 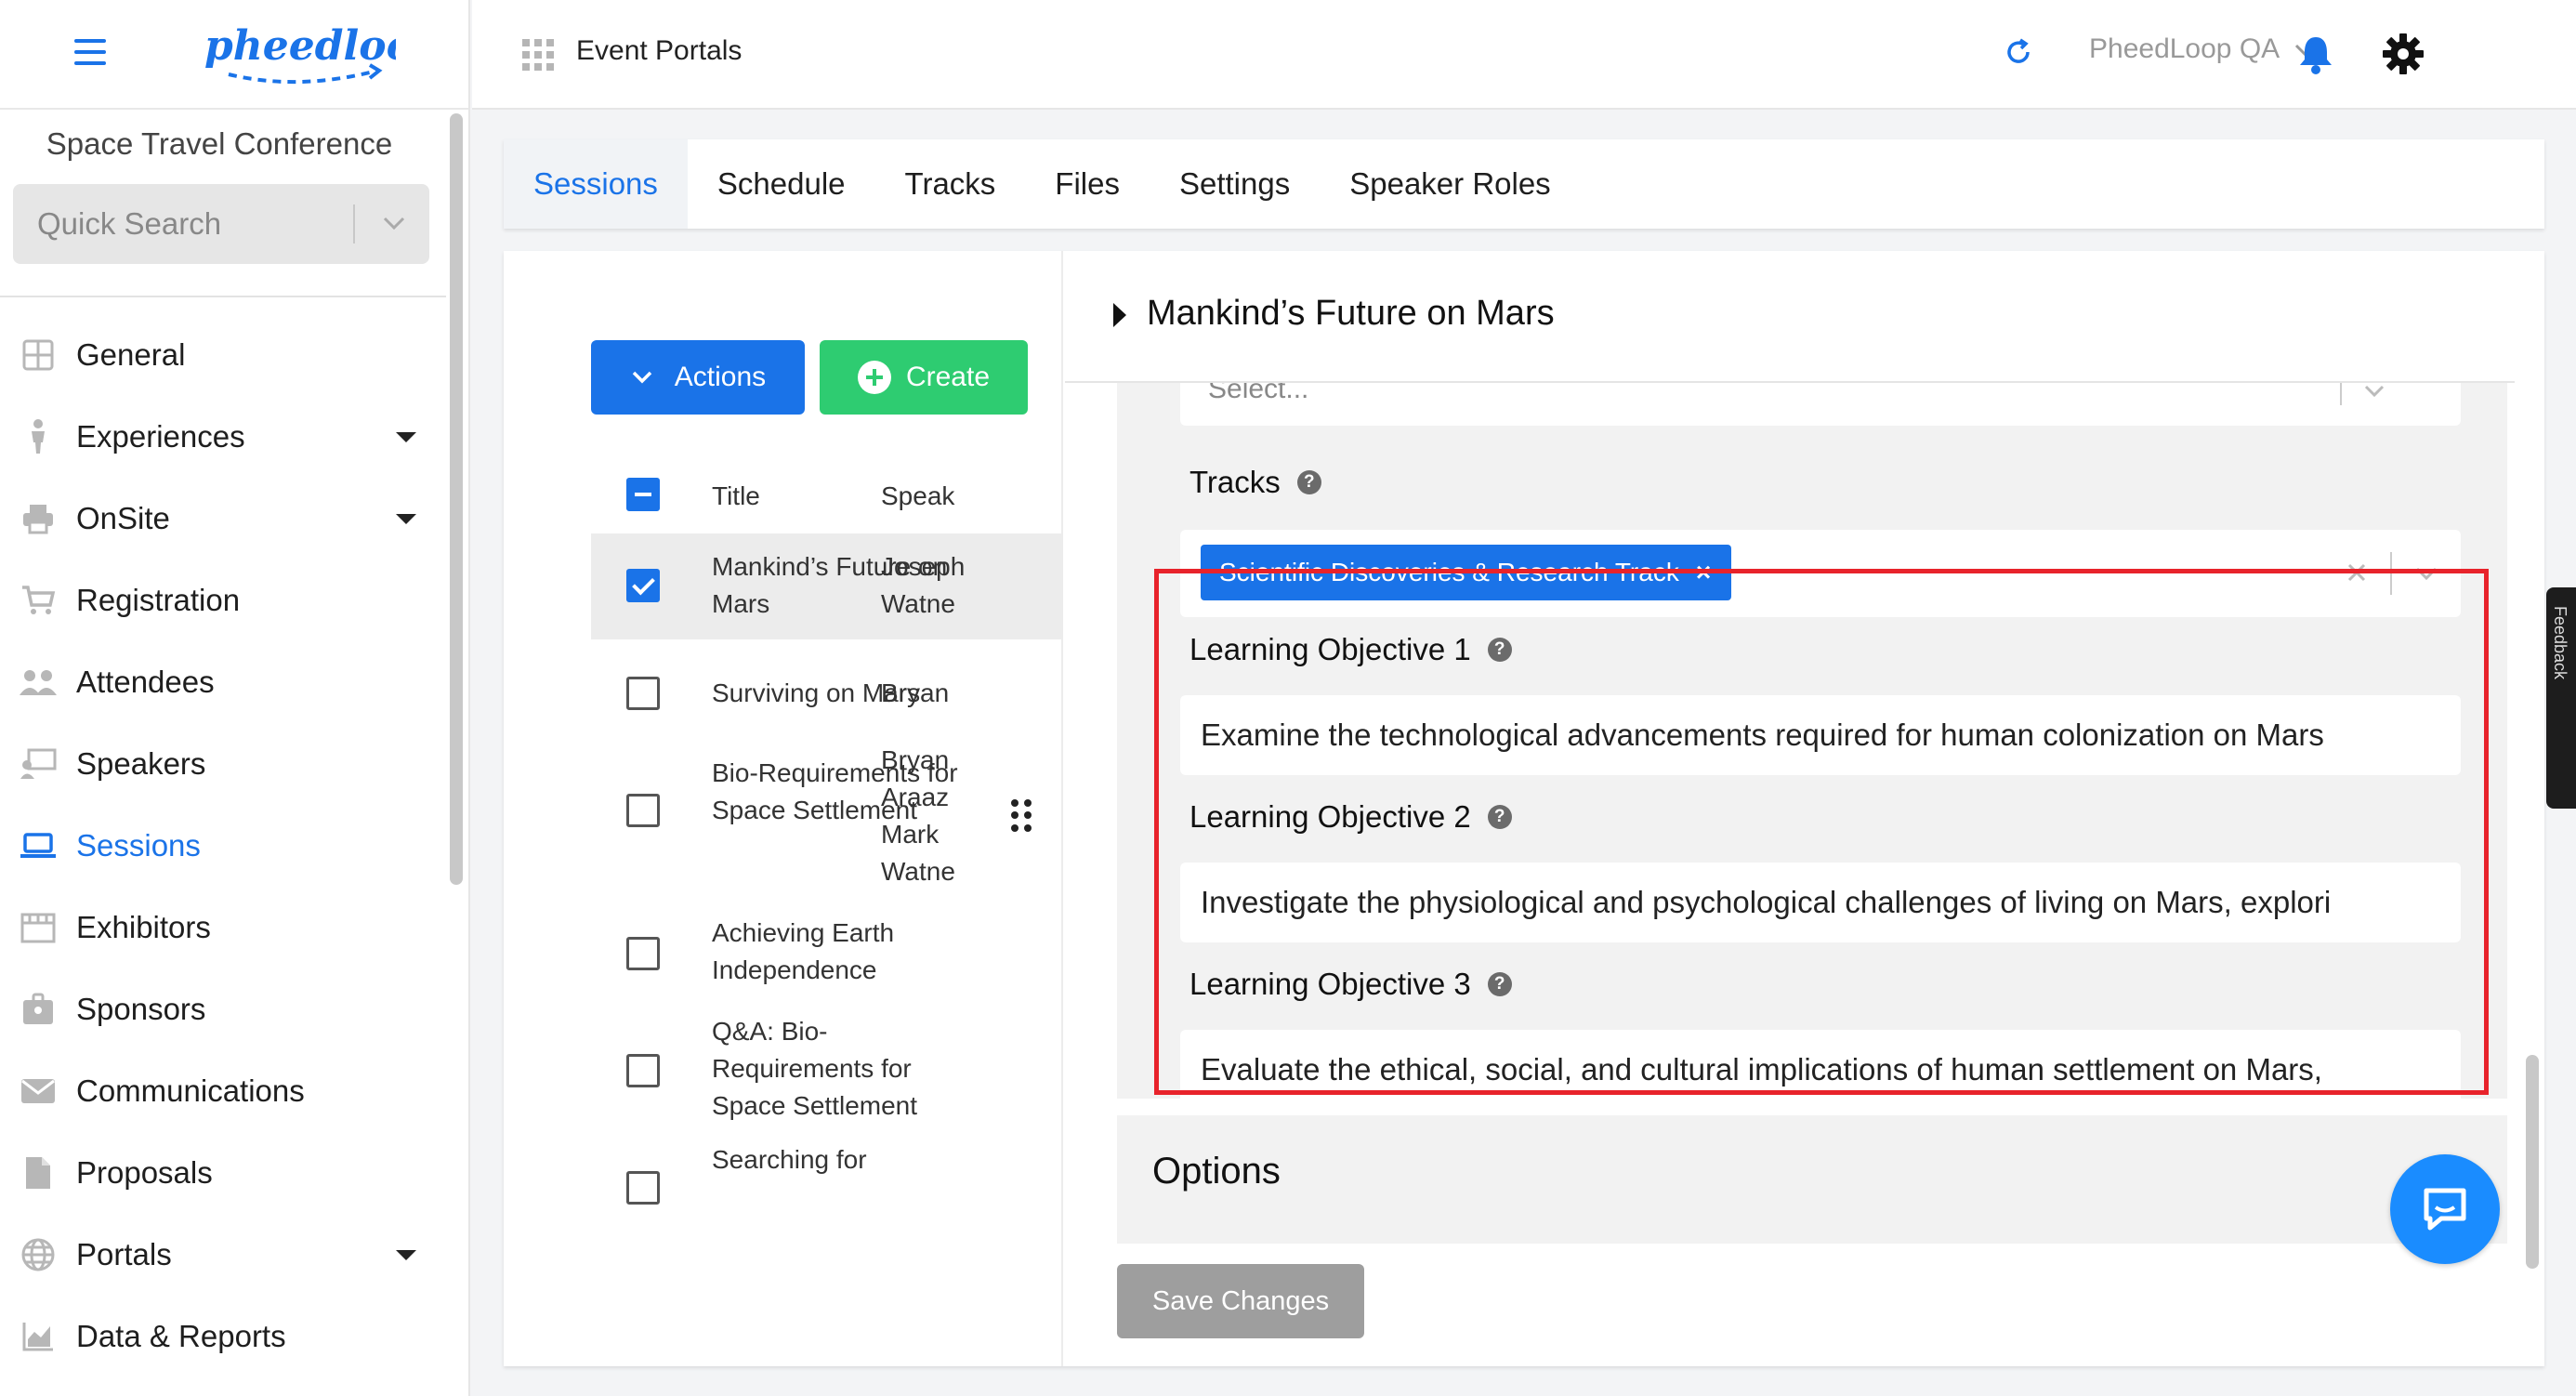 I want to click on actions-label: Actions, so click(x=720, y=377).